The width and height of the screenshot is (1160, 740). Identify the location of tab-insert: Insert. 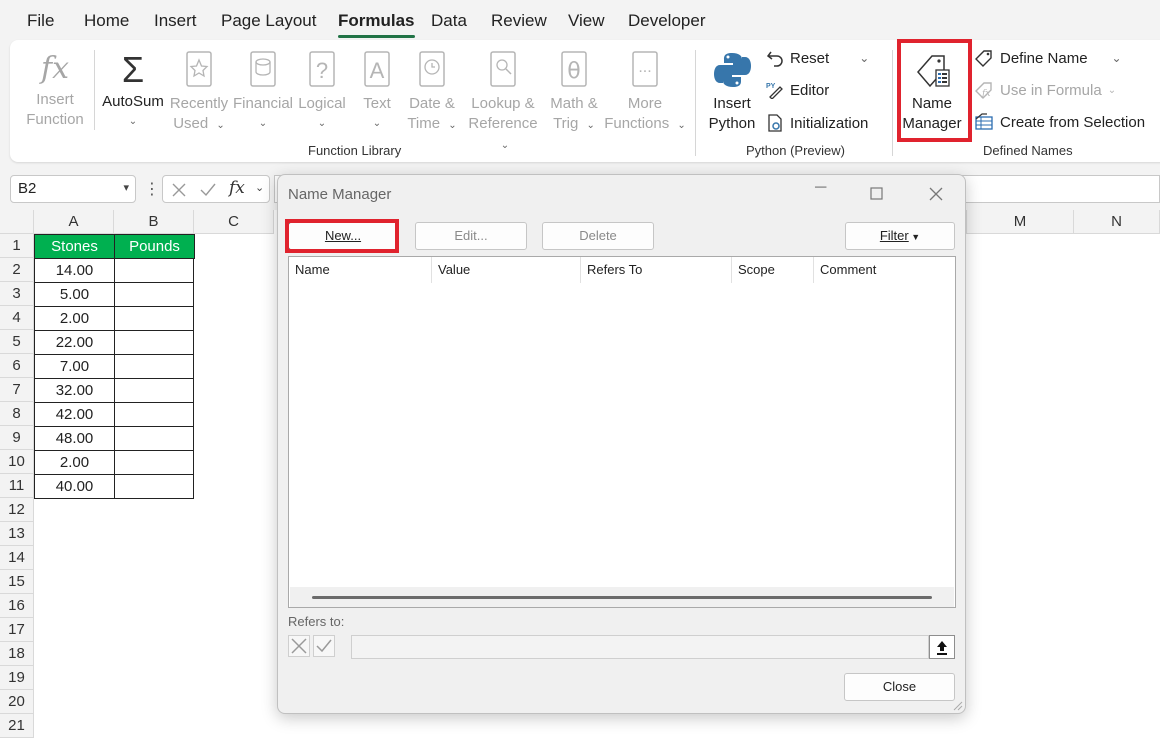
(175, 21).